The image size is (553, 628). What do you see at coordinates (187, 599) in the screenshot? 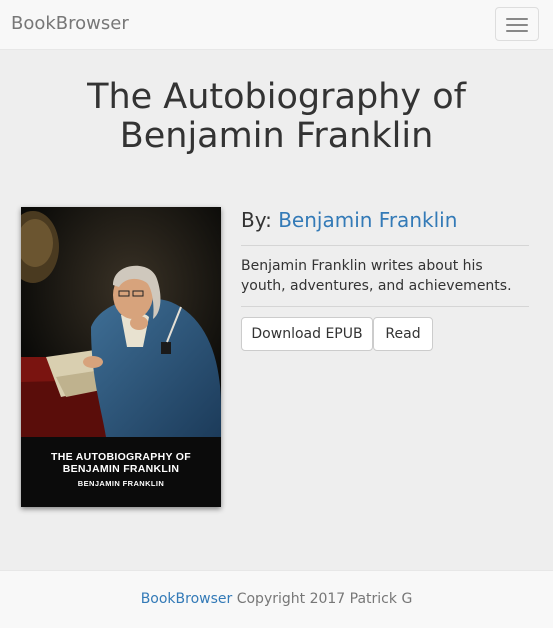
I see `footer-brand-link: BookBrowser` at bounding box center [187, 599].